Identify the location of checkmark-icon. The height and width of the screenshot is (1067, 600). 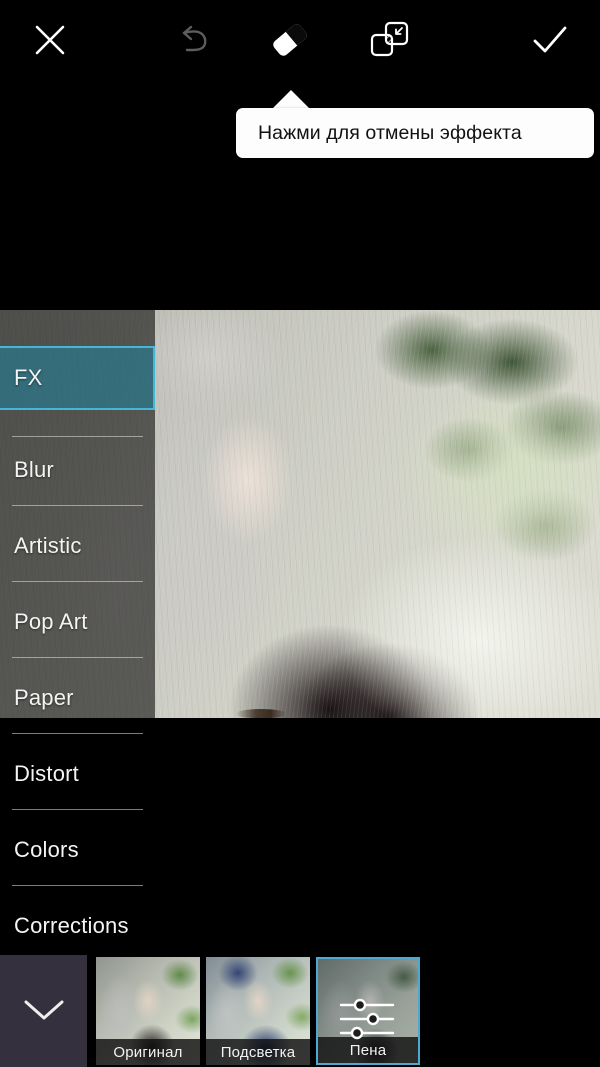
(550, 40).